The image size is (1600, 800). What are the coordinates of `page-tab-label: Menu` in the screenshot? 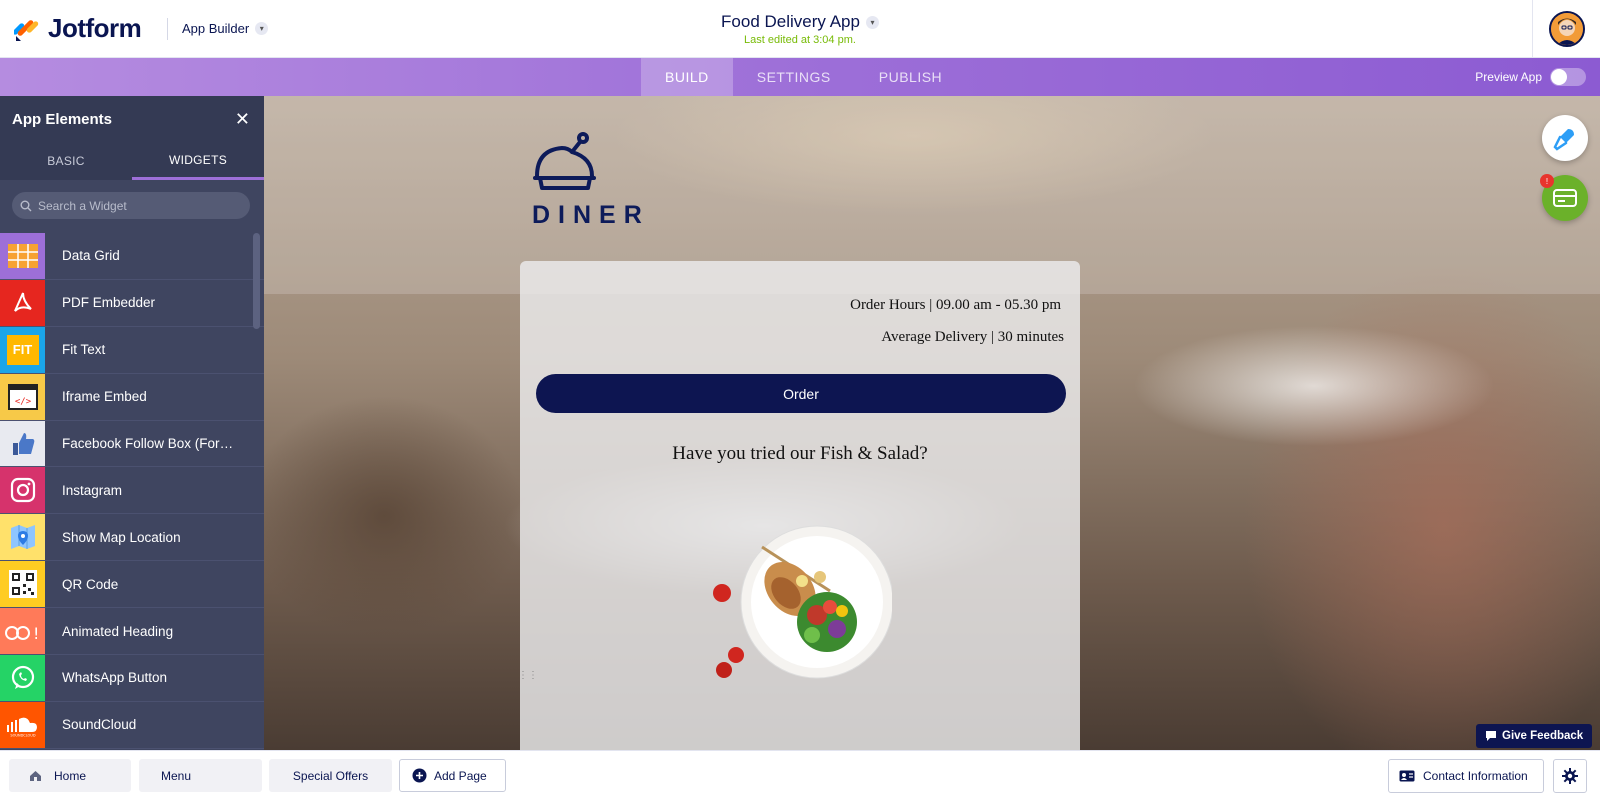 It's located at (176, 775).